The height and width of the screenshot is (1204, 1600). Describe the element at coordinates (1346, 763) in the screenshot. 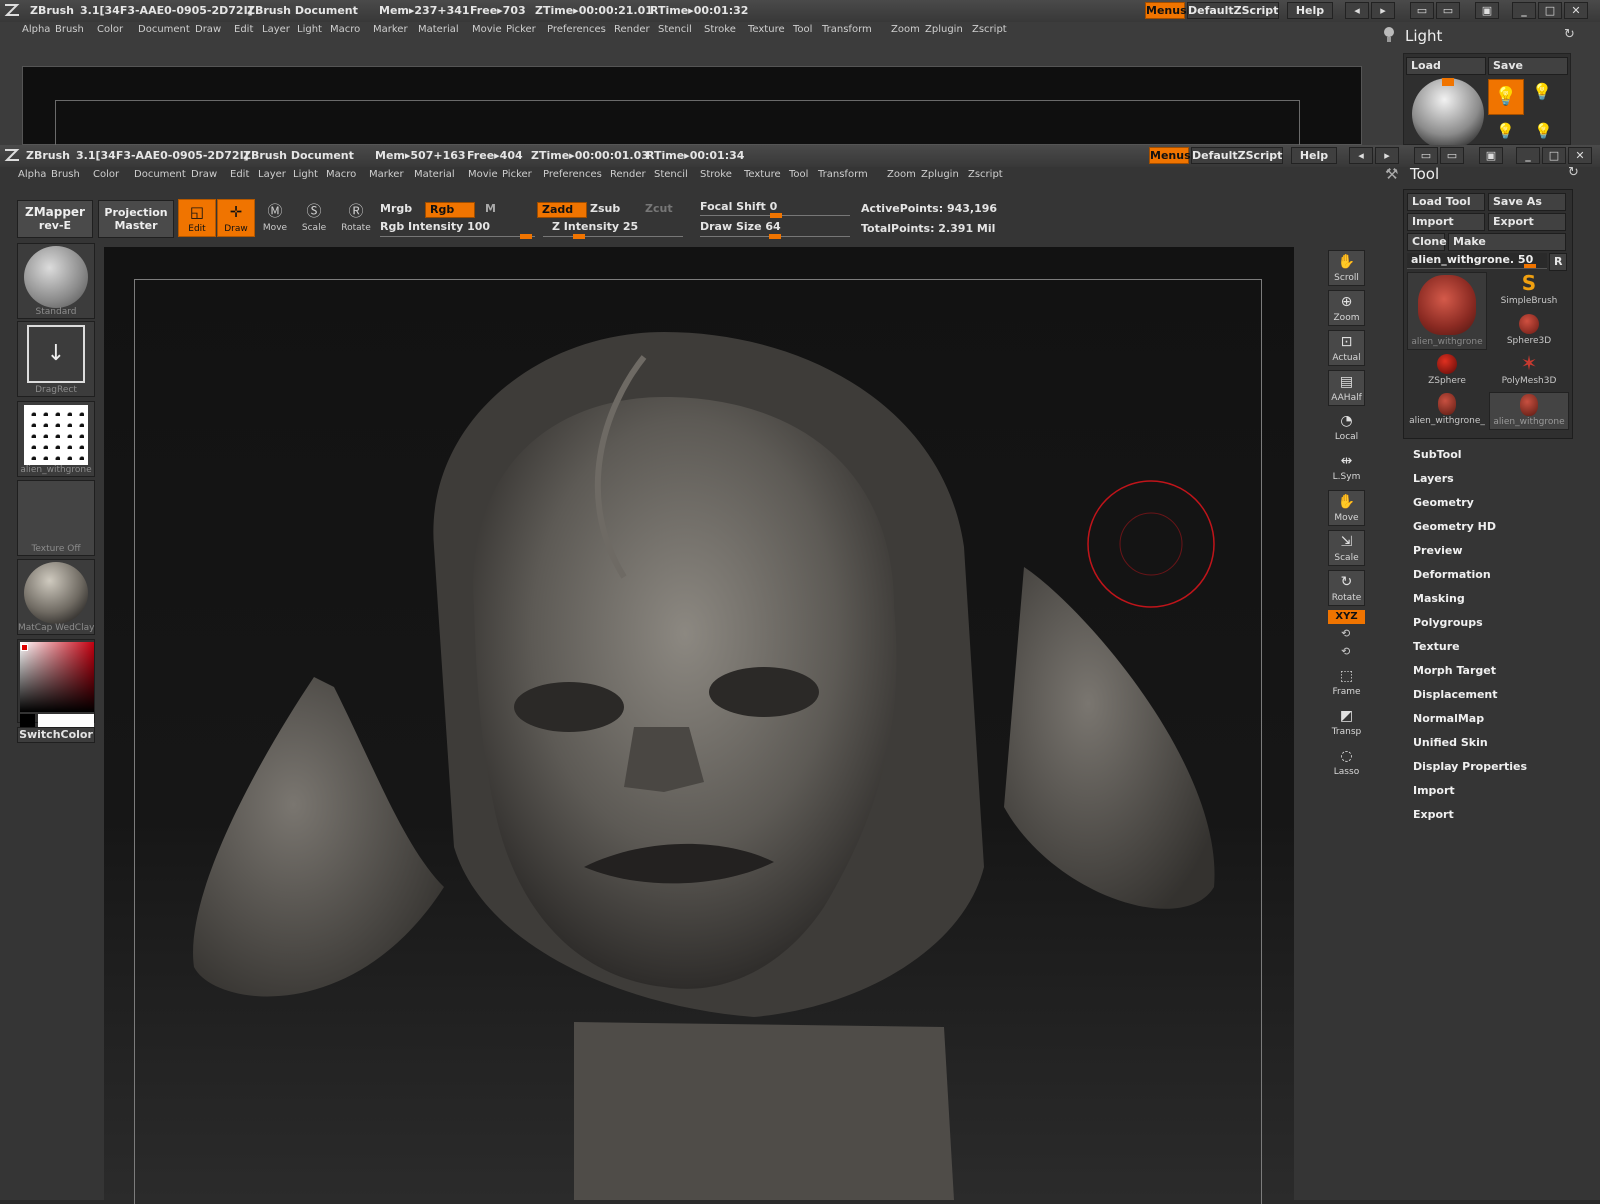

I see `lasso-dock-button: ◌ Lasso` at that location.